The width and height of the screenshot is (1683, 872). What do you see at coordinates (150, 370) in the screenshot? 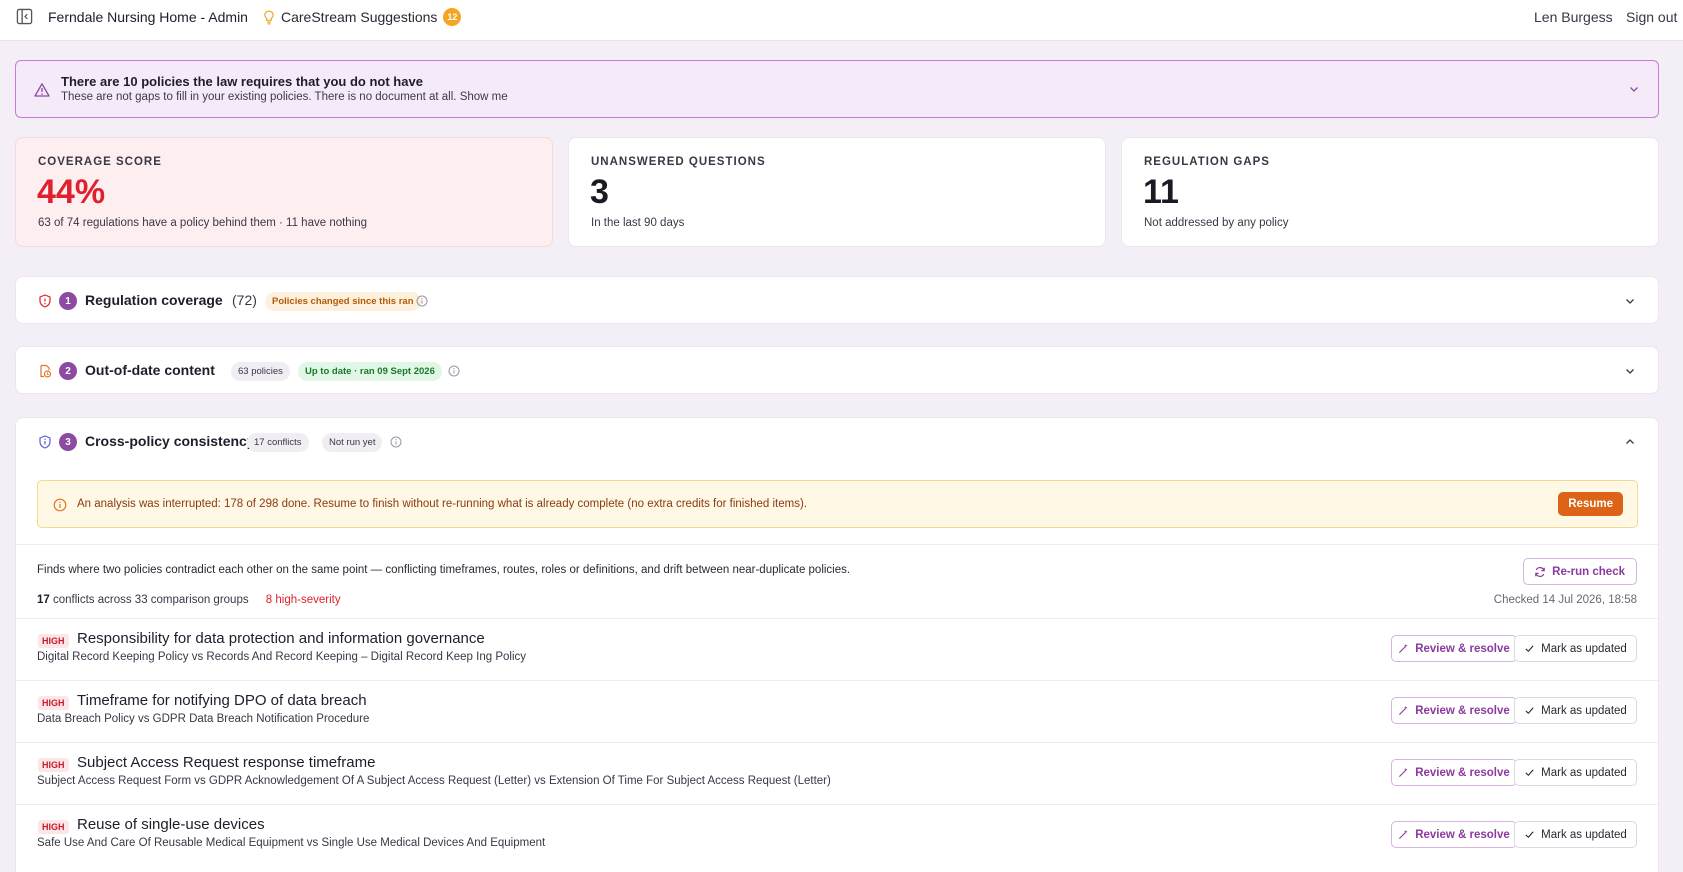
I see `section-title: Out-of-date content` at bounding box center [150, 370].